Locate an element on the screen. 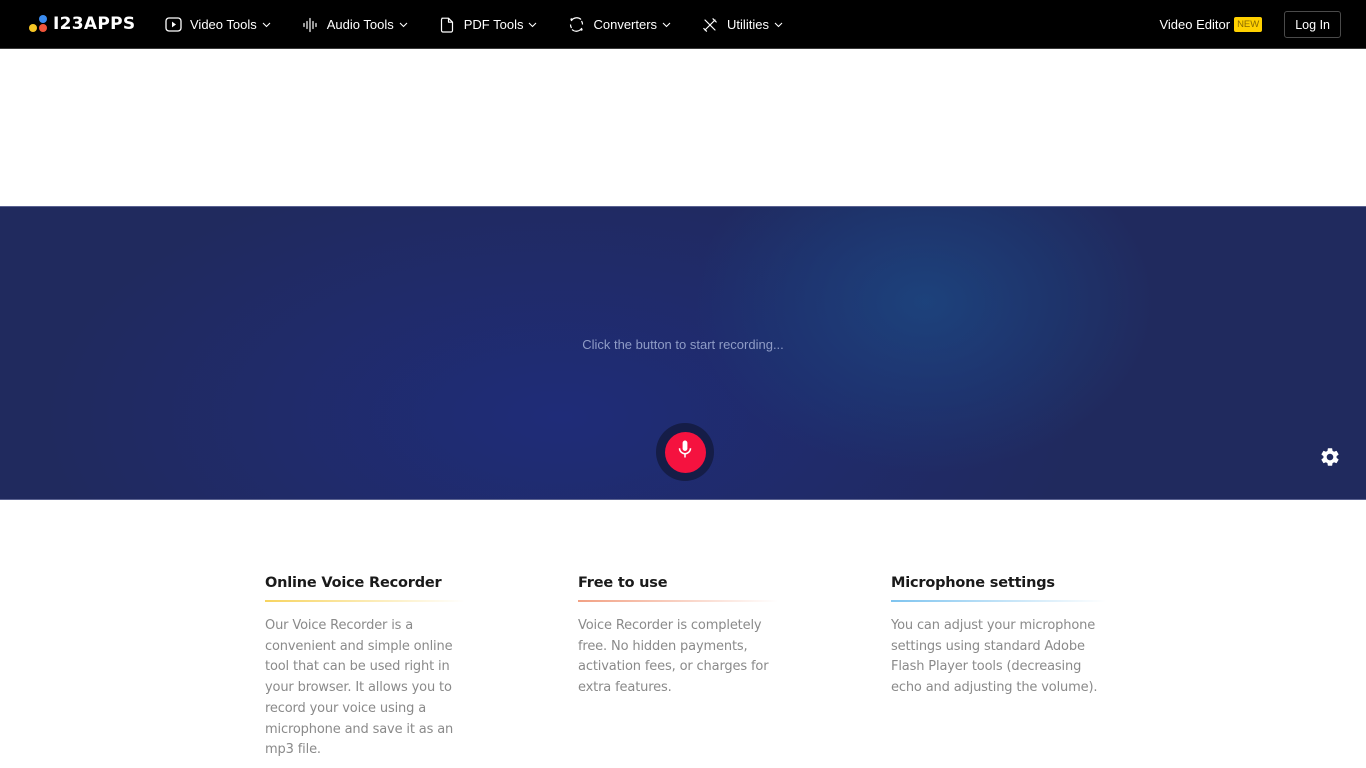 The image size is (1366, 768). login-button: Log In is located at coordinates (1312, 24).